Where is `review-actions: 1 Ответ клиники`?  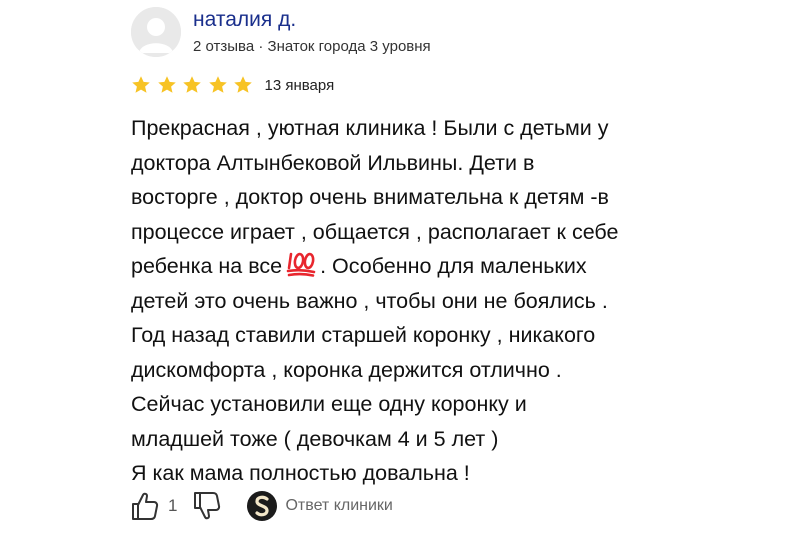 review-actions: 1 Ответ клиники is located at coordinates (262, 506).